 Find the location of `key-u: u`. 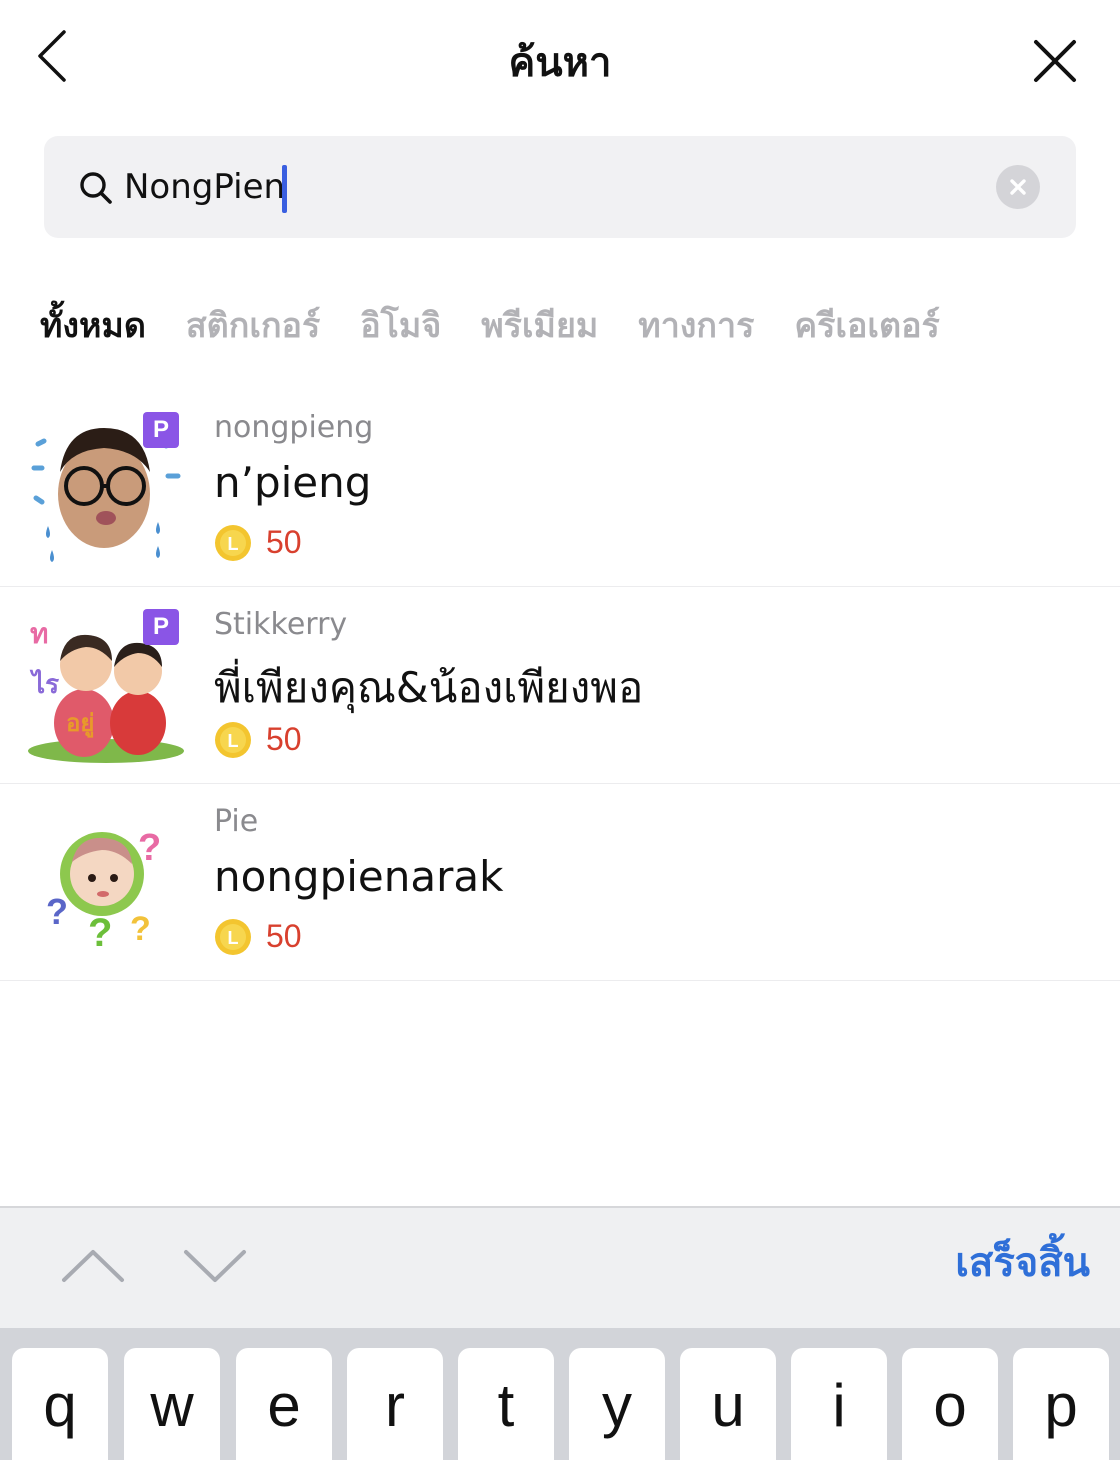

key-u: u is located at coordinates (728, 1404).